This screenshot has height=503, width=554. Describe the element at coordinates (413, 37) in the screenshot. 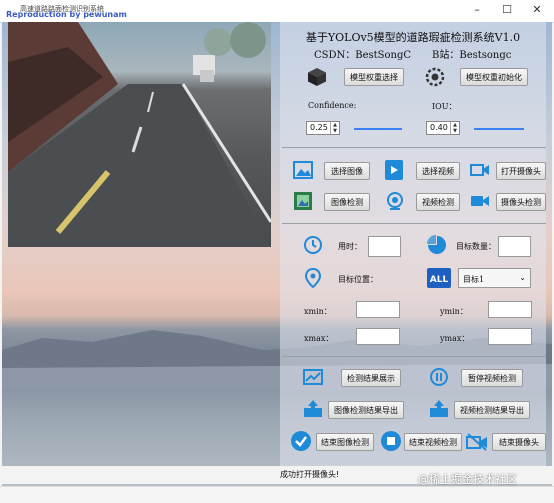

I see `page-title: 基于YOLOv5模型的道路瑕疵检测系统V1.0` at that location.